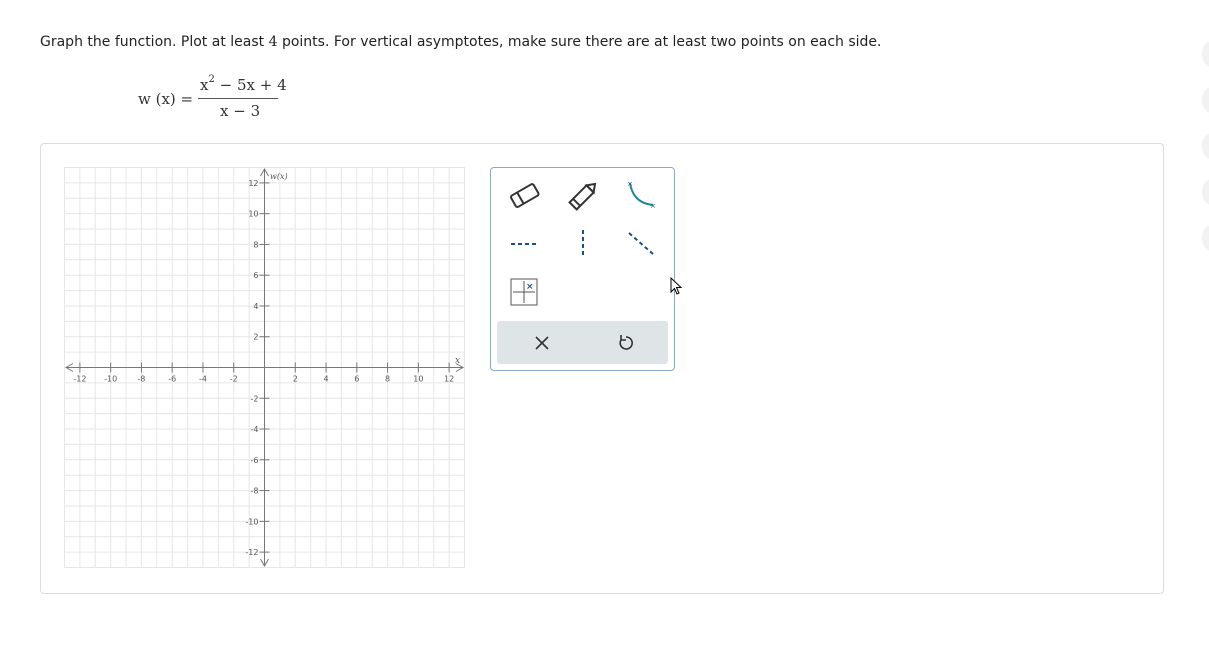 Image resolution: width=1209 pixels, height=662 pixels. What do you see at coordinates (582, 269) in the screenshot?
I see `graph-tools-panel: × × ×` at bounding box center [582, 269].